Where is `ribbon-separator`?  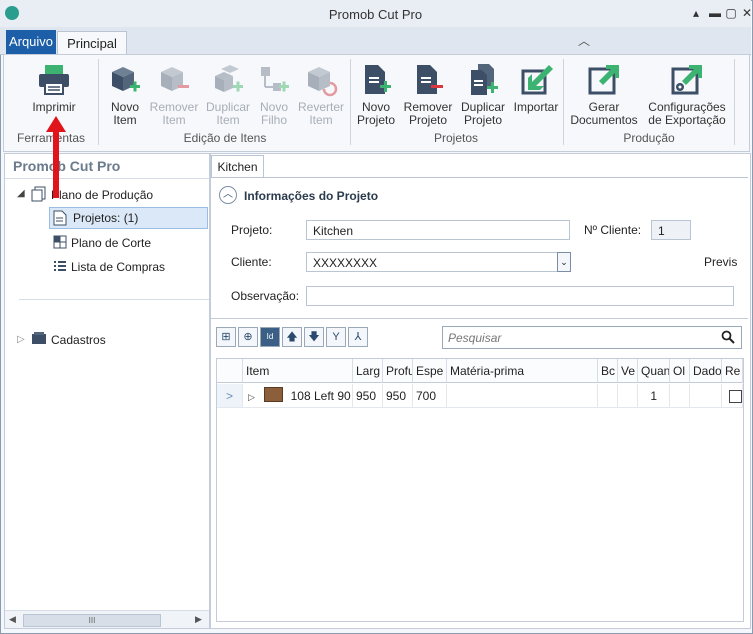 ribbon-separator is located at coordinates (734, 102).